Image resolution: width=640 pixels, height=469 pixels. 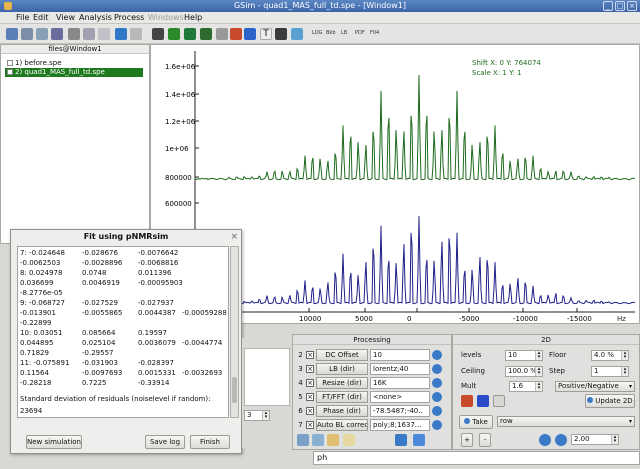 What do you see at coordinates (210, 442) in the screenshot?
I see `finish-button: Finish` at bounding box center [210, 442].